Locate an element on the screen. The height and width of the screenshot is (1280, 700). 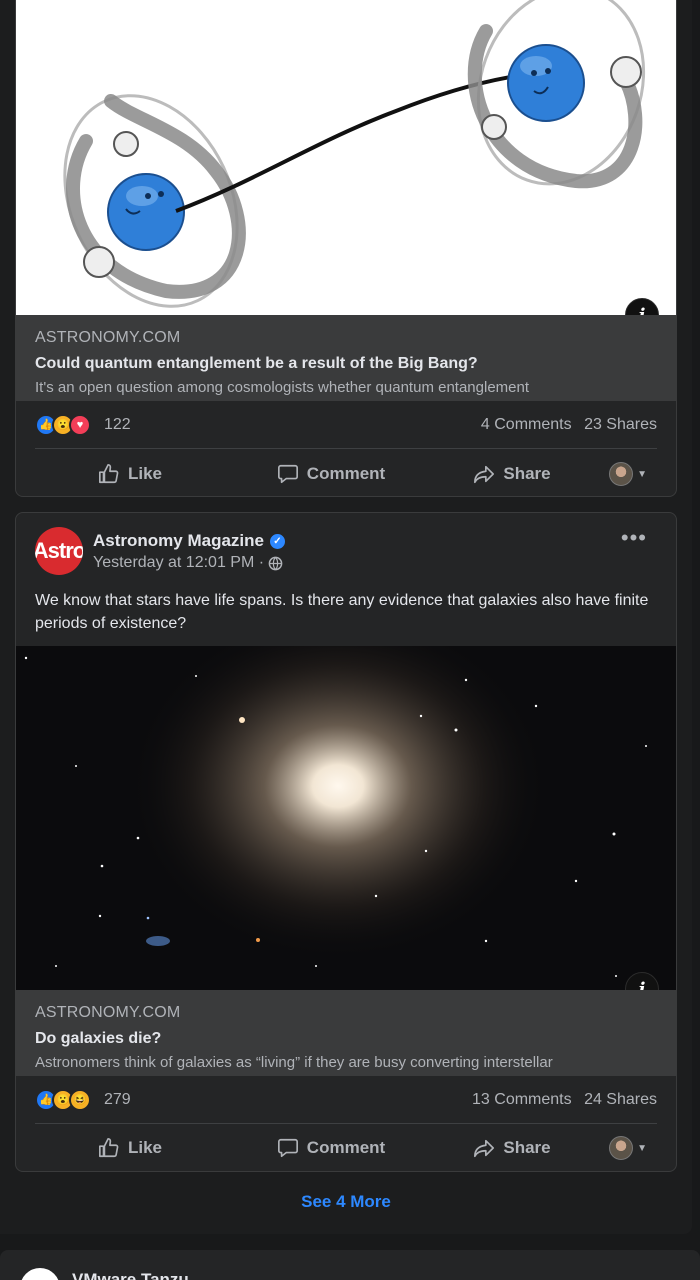
comments-count-link: 4 Comments is located at coordinates (526, 424).